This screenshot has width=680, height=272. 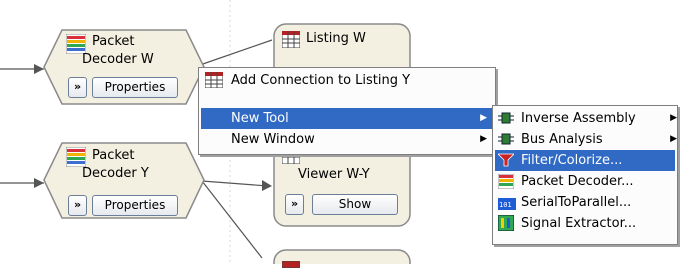 What do you see at coordinates (355, 204) in the screenshot?
I see `viewer-wy-show-button: Show` at bounding box center [355, 204].